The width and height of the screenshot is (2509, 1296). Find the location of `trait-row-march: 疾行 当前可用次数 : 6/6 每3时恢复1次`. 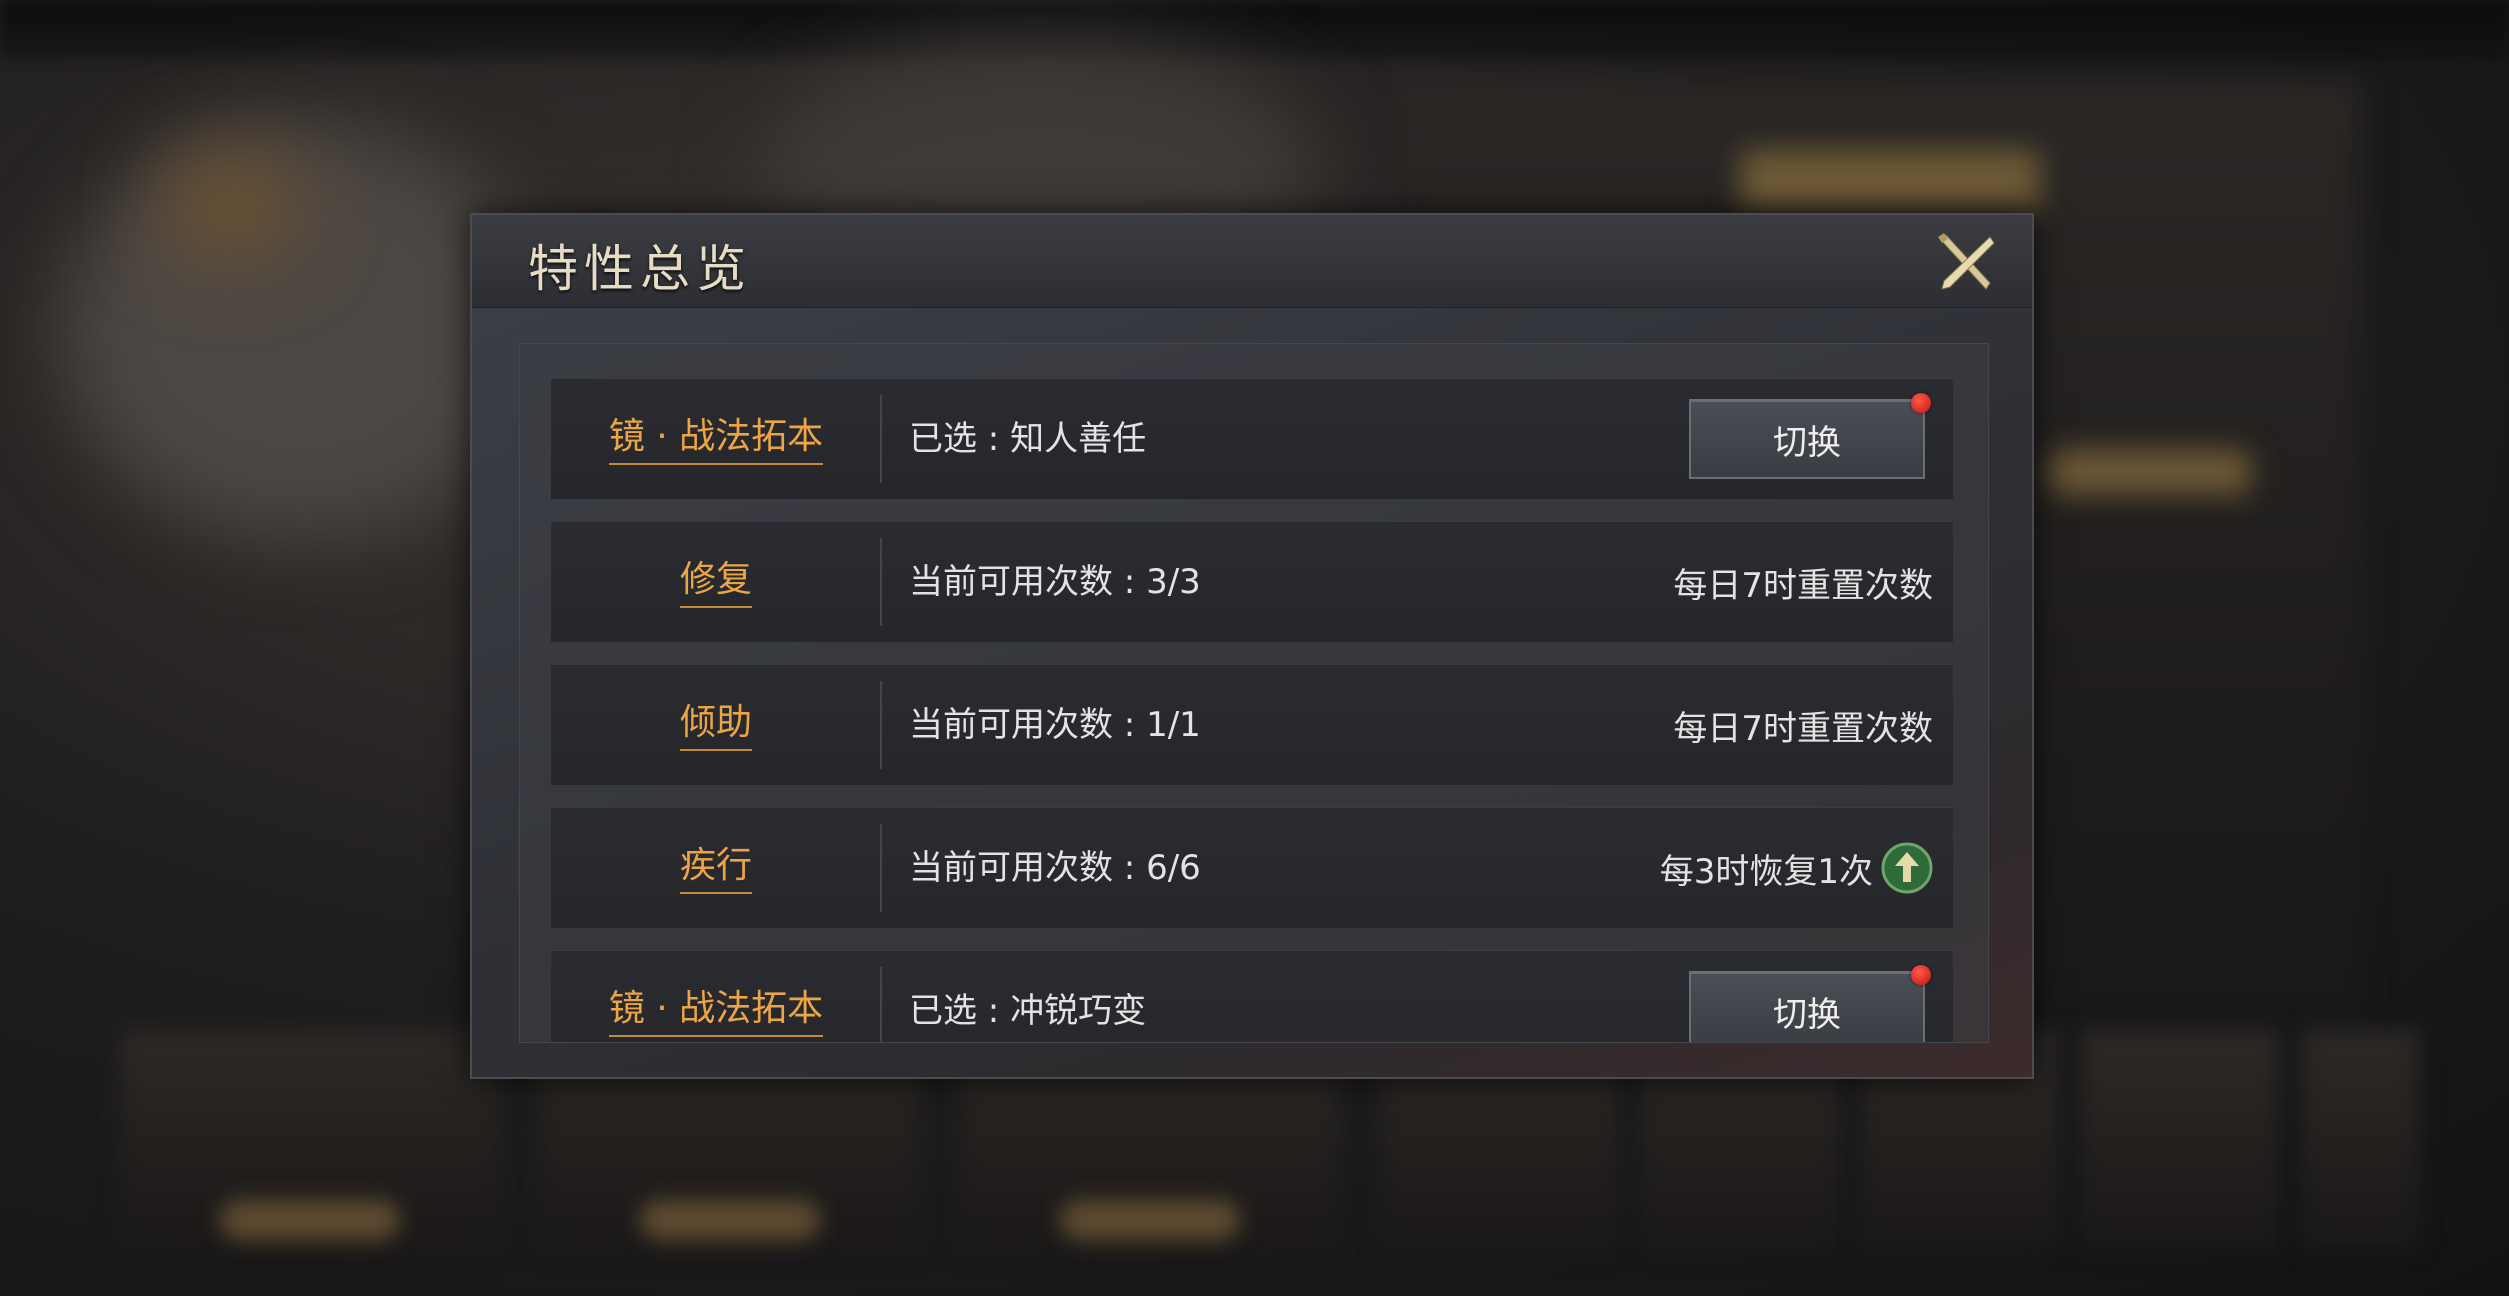

trait-row-march: 疾行 当前可用次数 : 6/6 每3时恢复1次 is located at coordinates (1252, 867).